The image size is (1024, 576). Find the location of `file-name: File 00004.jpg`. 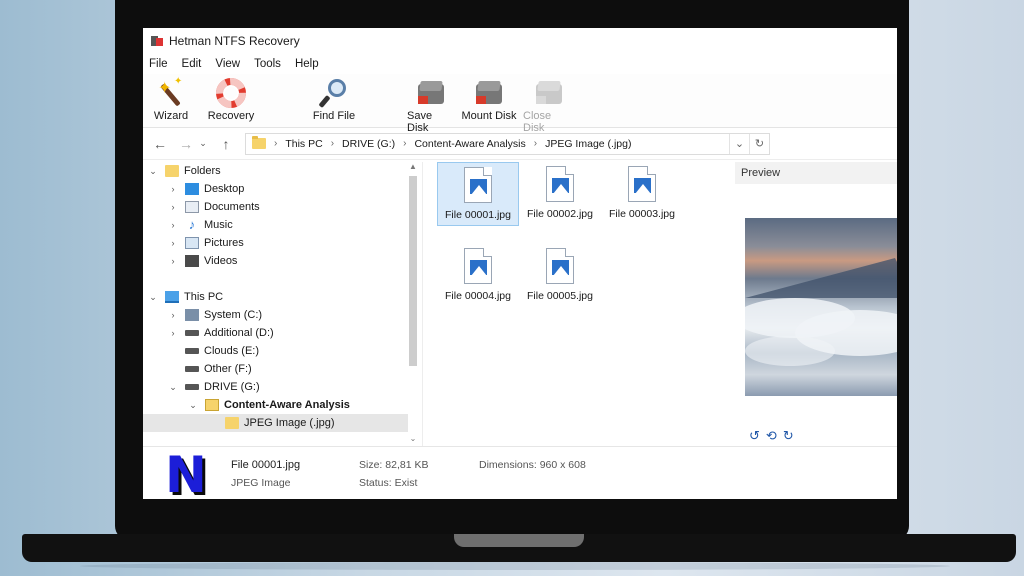

file-name: File 00004.jpg is located at coordinates (478, 296).